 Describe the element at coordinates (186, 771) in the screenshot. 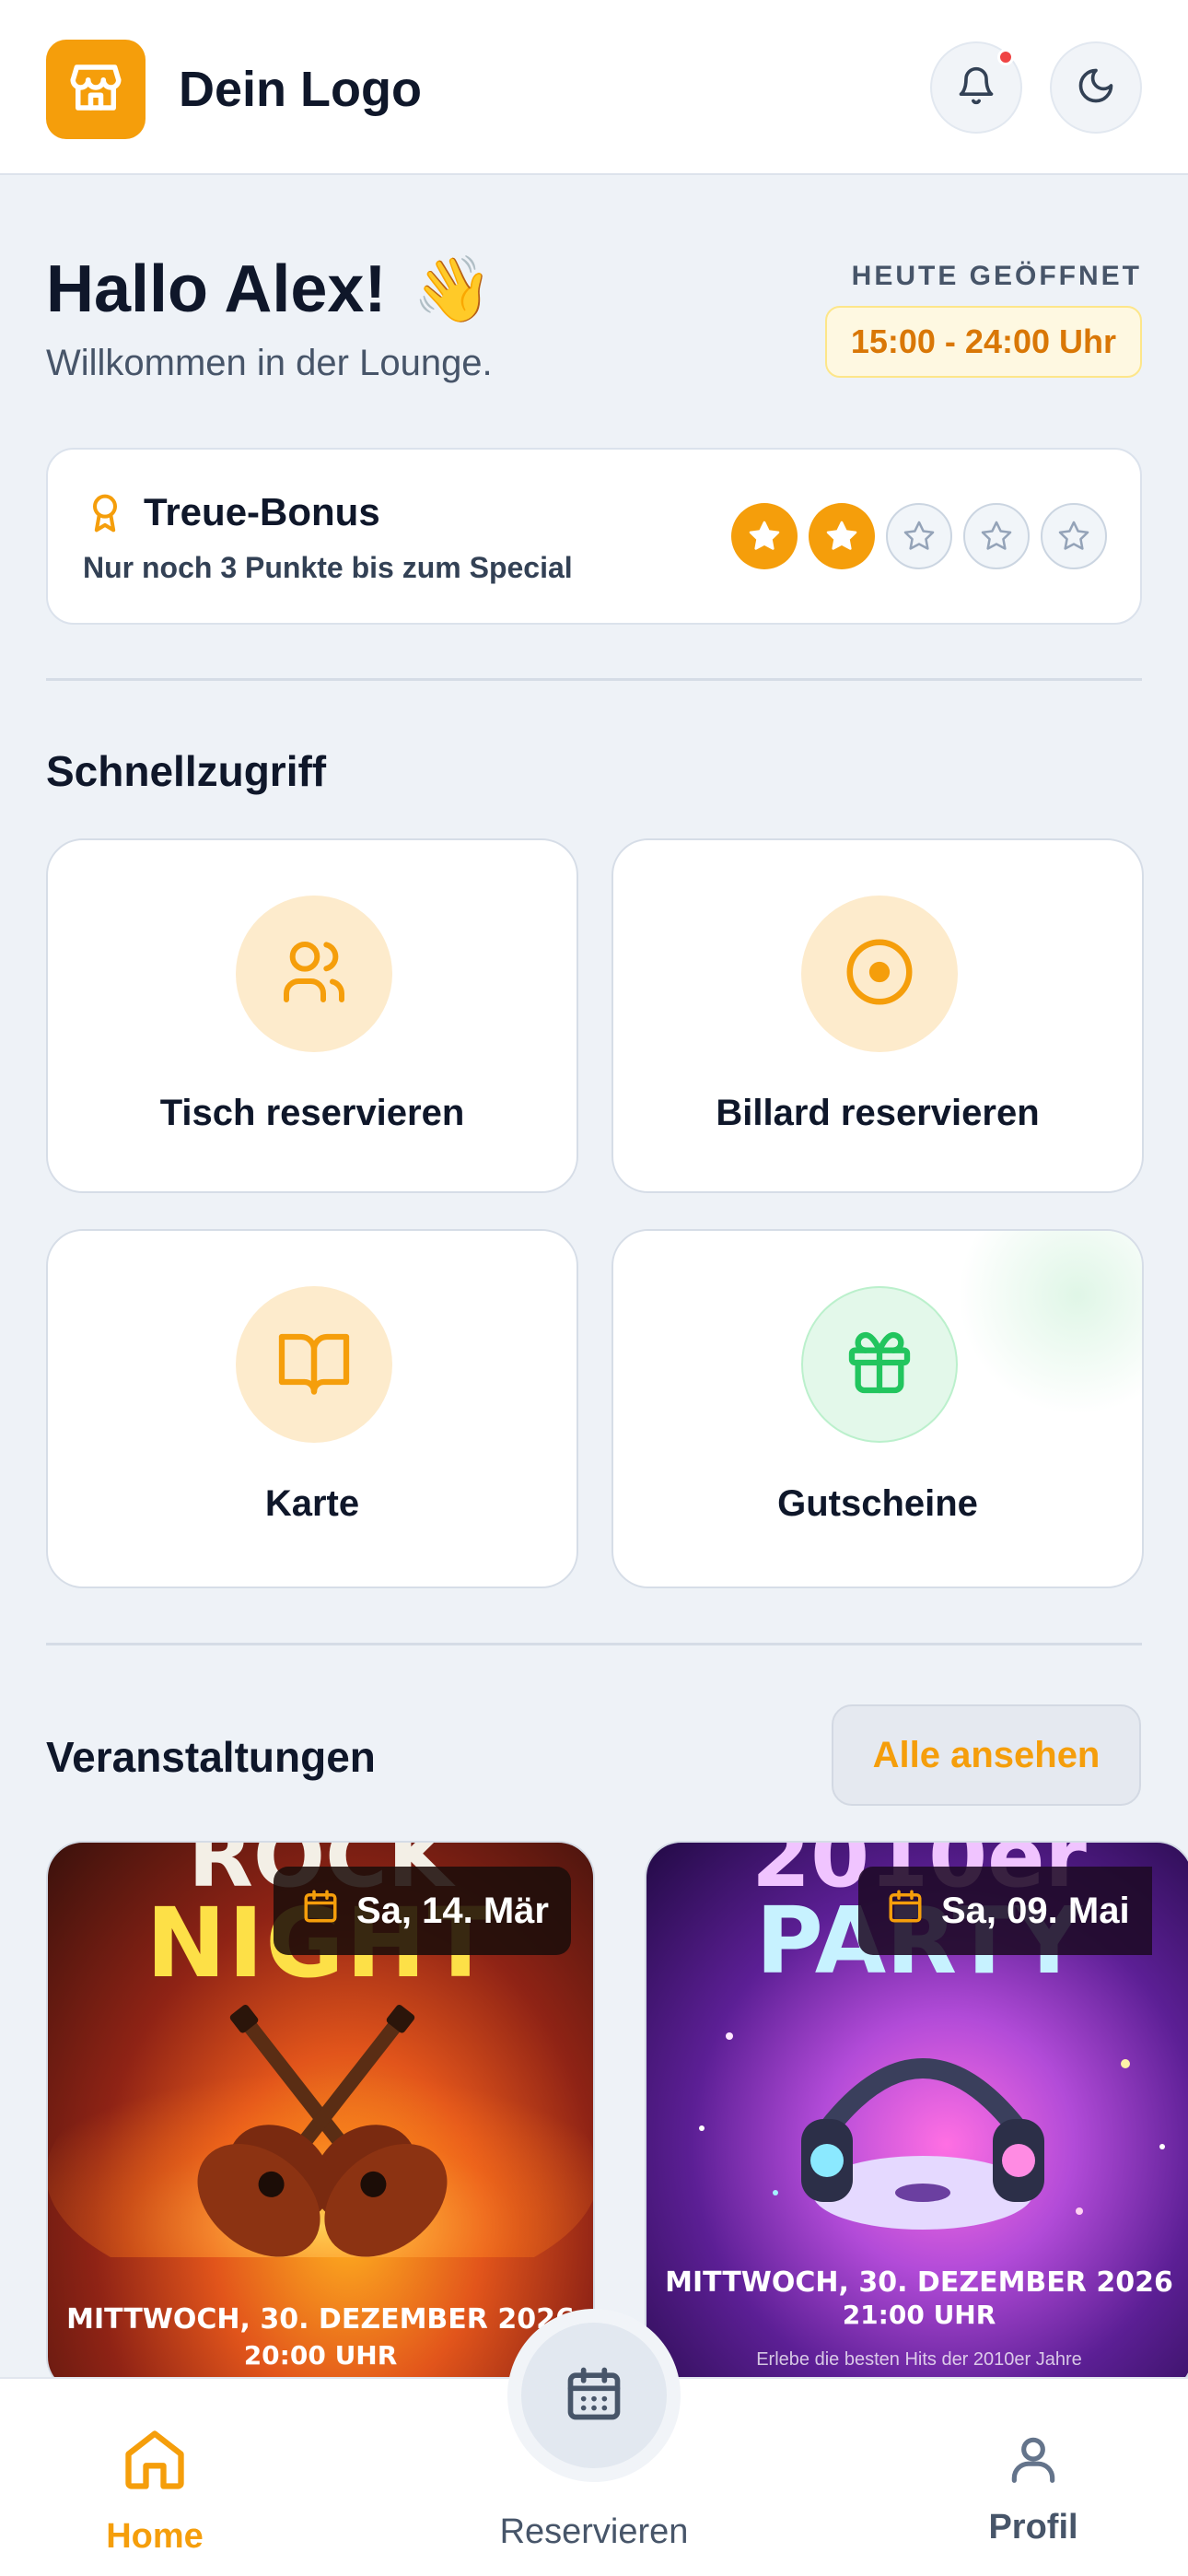

I see `quick-access-title: Schnellzugriff` at that location.